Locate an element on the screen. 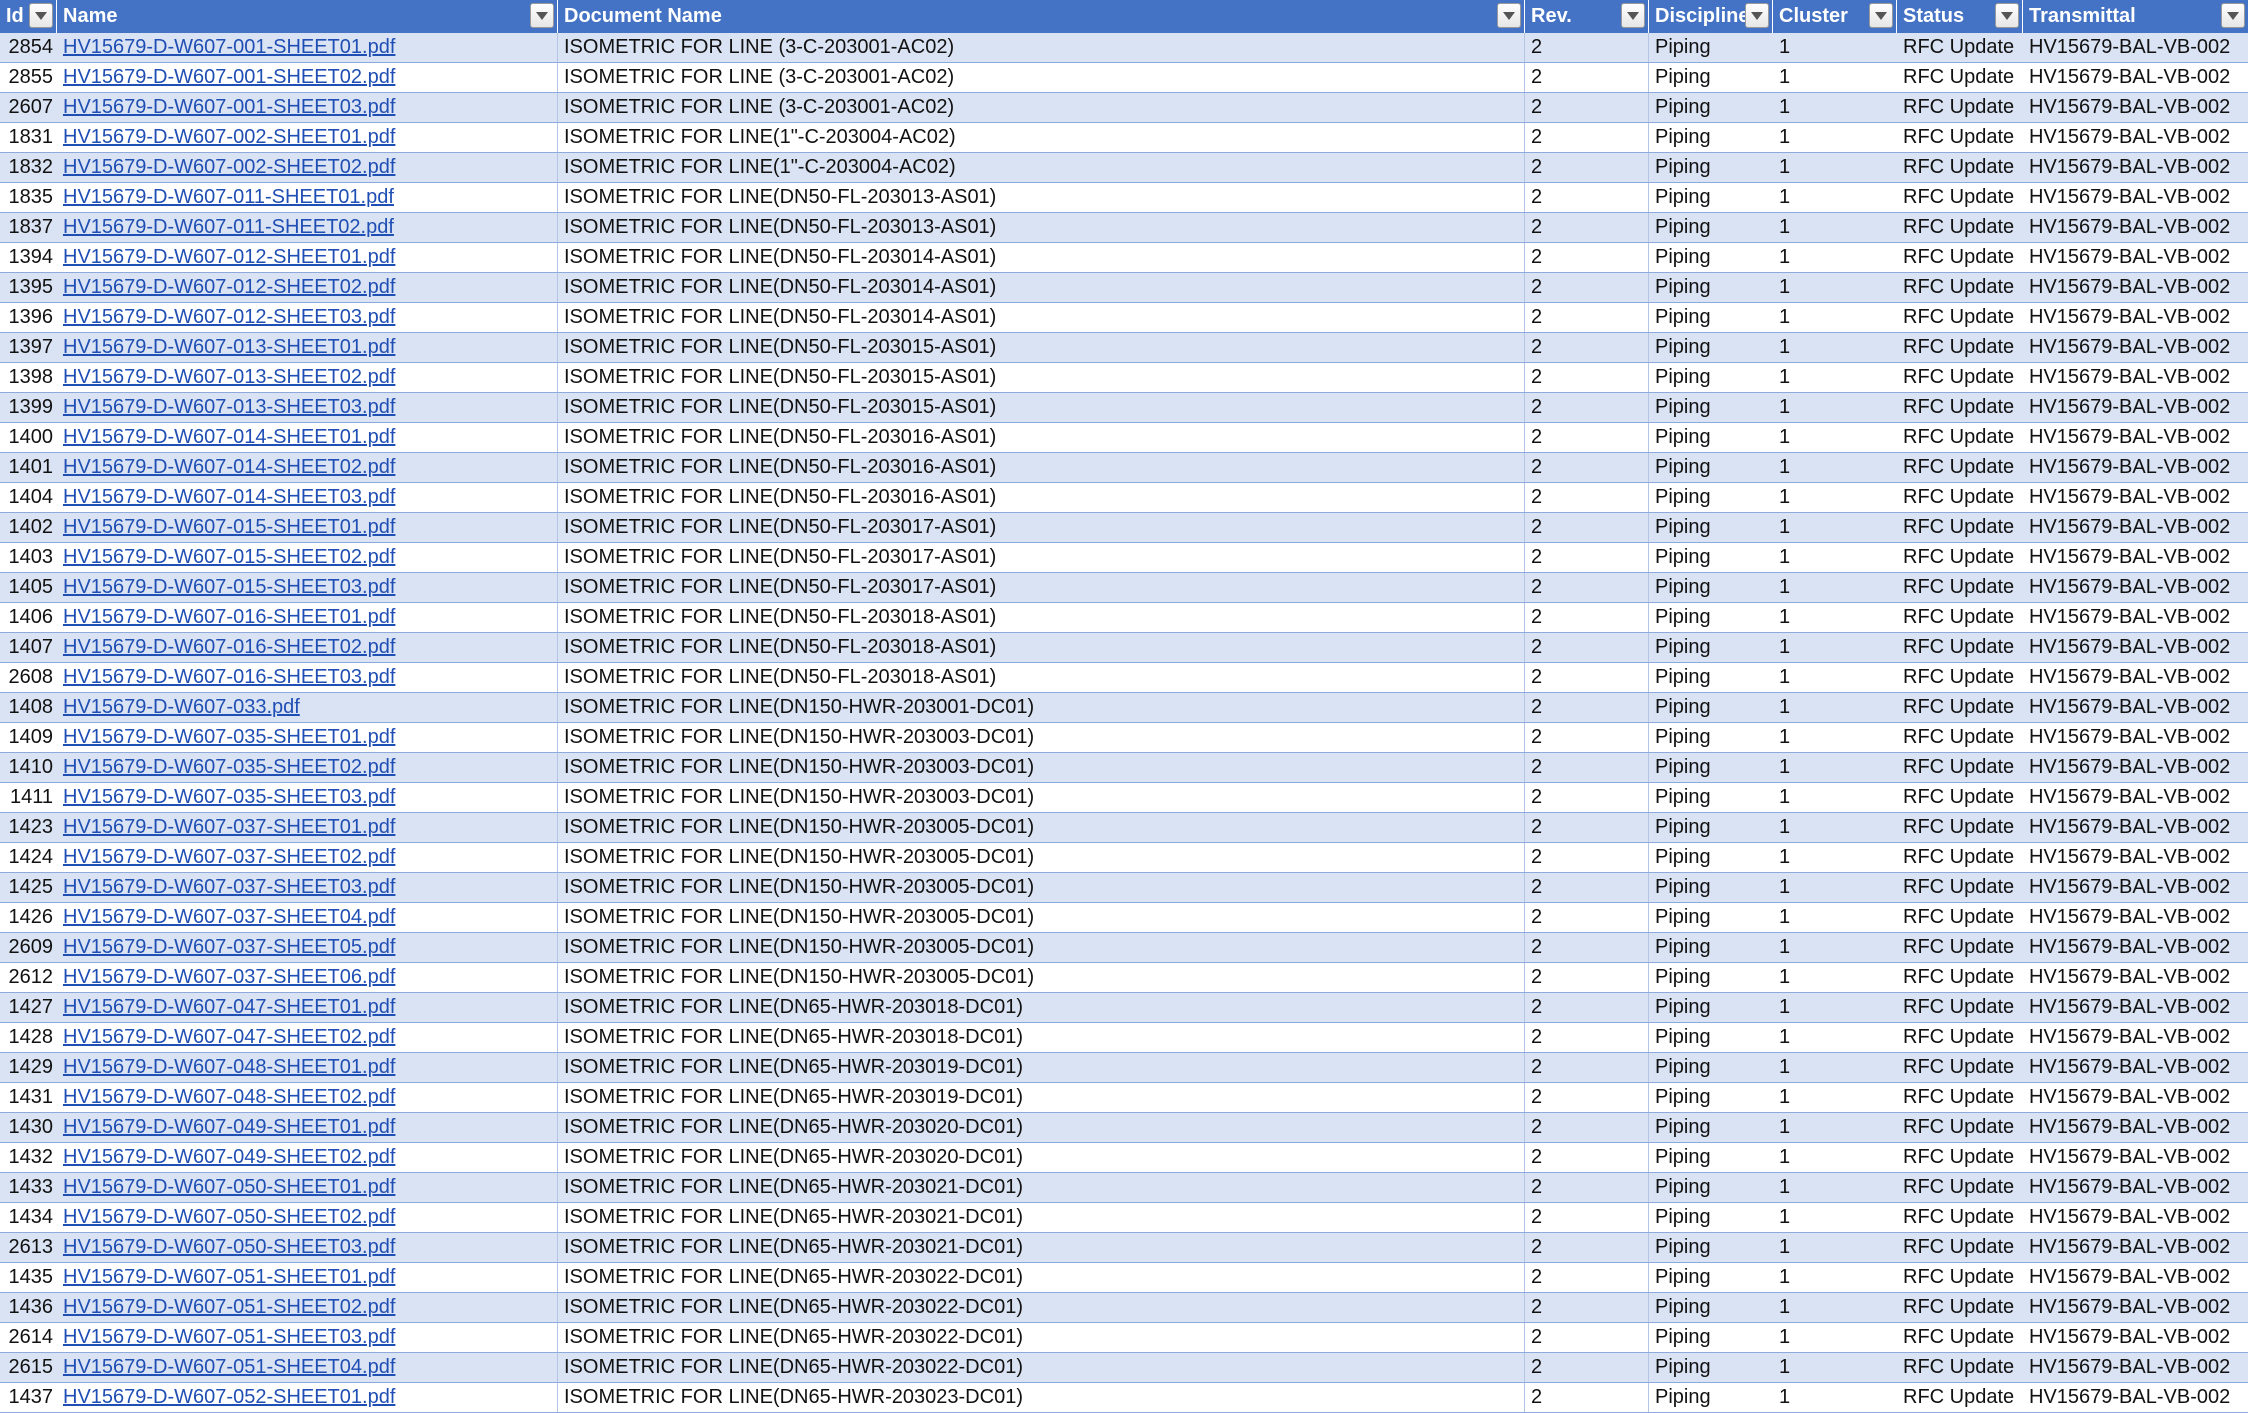  cell-document-name: ISOMETRIC FOR LINE(DN65-HWR-203021-DC01) is located at coordinates (1041, 1247).